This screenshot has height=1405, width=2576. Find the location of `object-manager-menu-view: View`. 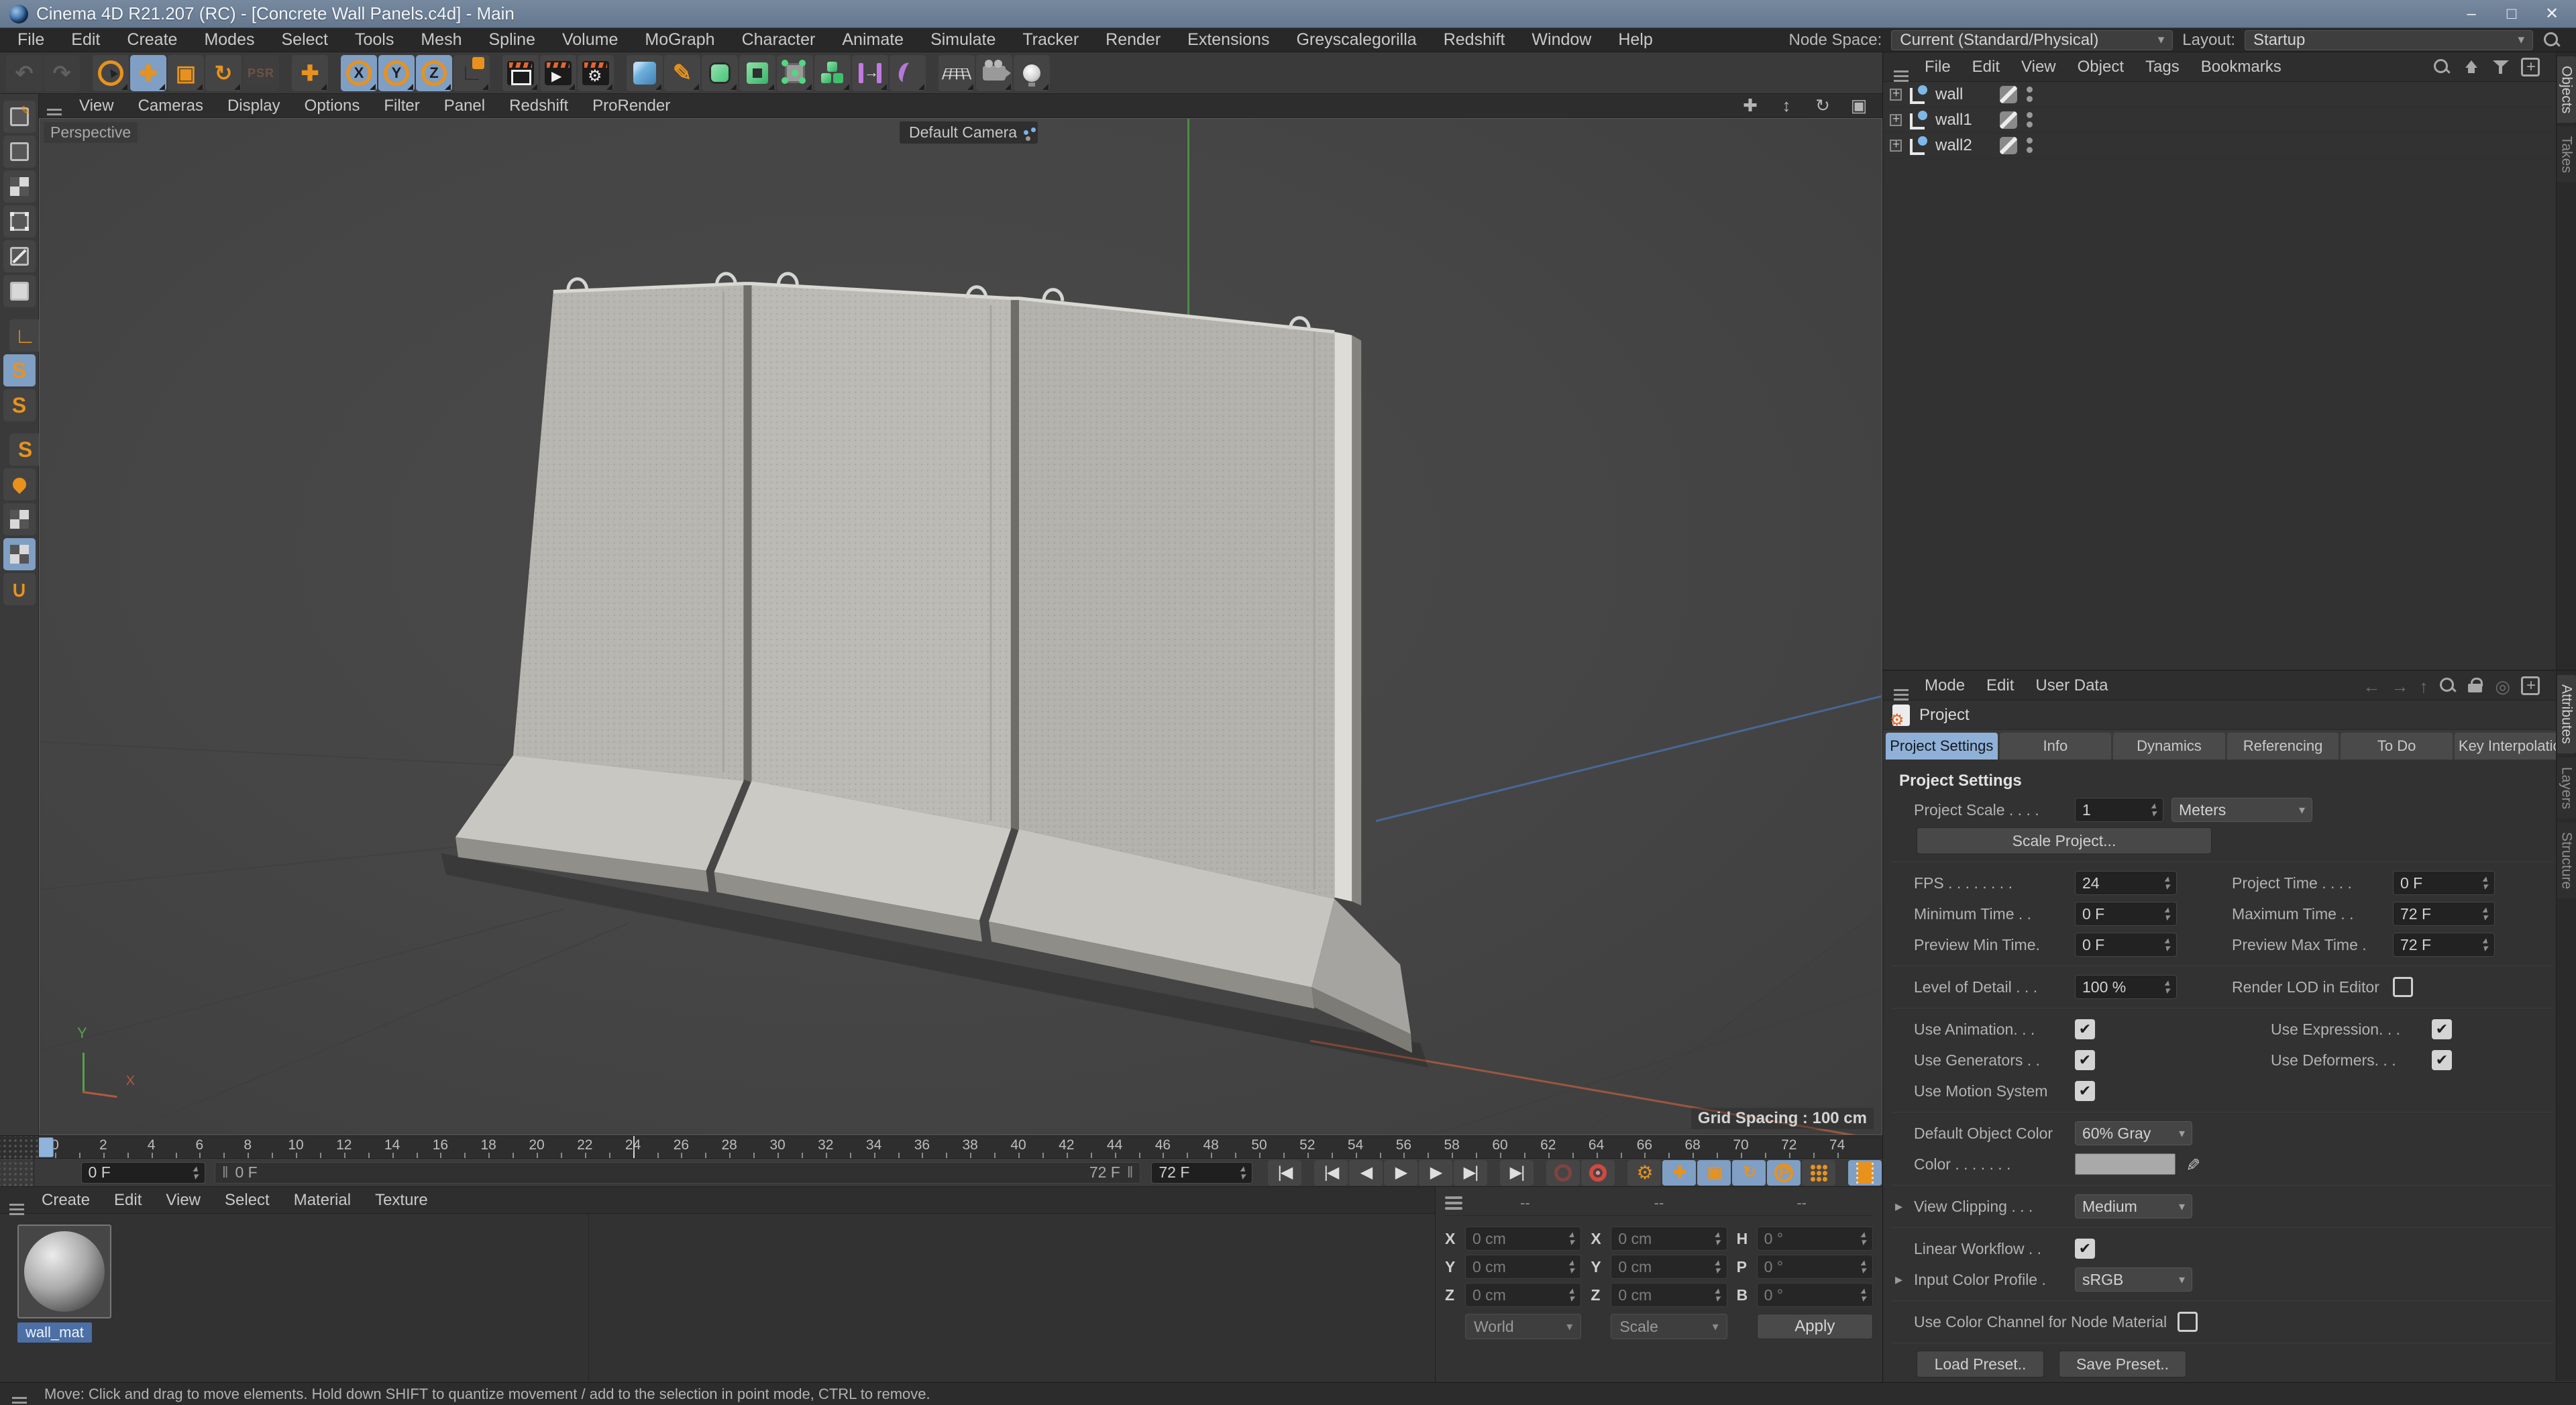

object-manager-menu-view: View is located at coordinates (2038, 66).